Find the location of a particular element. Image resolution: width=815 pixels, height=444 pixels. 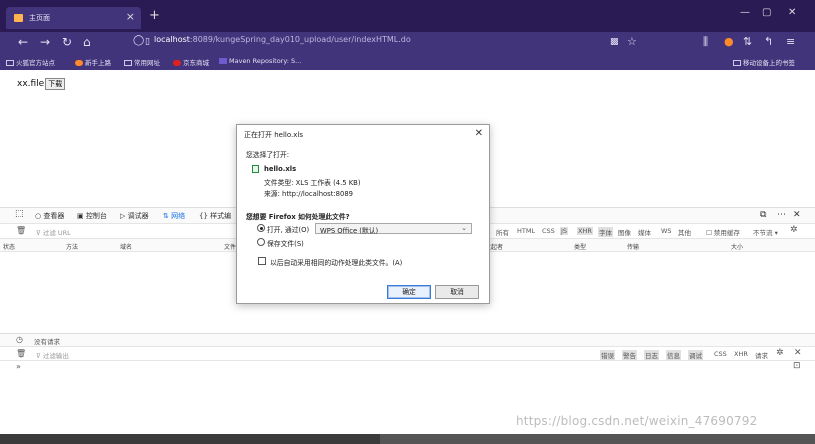

mobile-bookmarks: 移动设备上的书签 is located at coordinates (764, 62).